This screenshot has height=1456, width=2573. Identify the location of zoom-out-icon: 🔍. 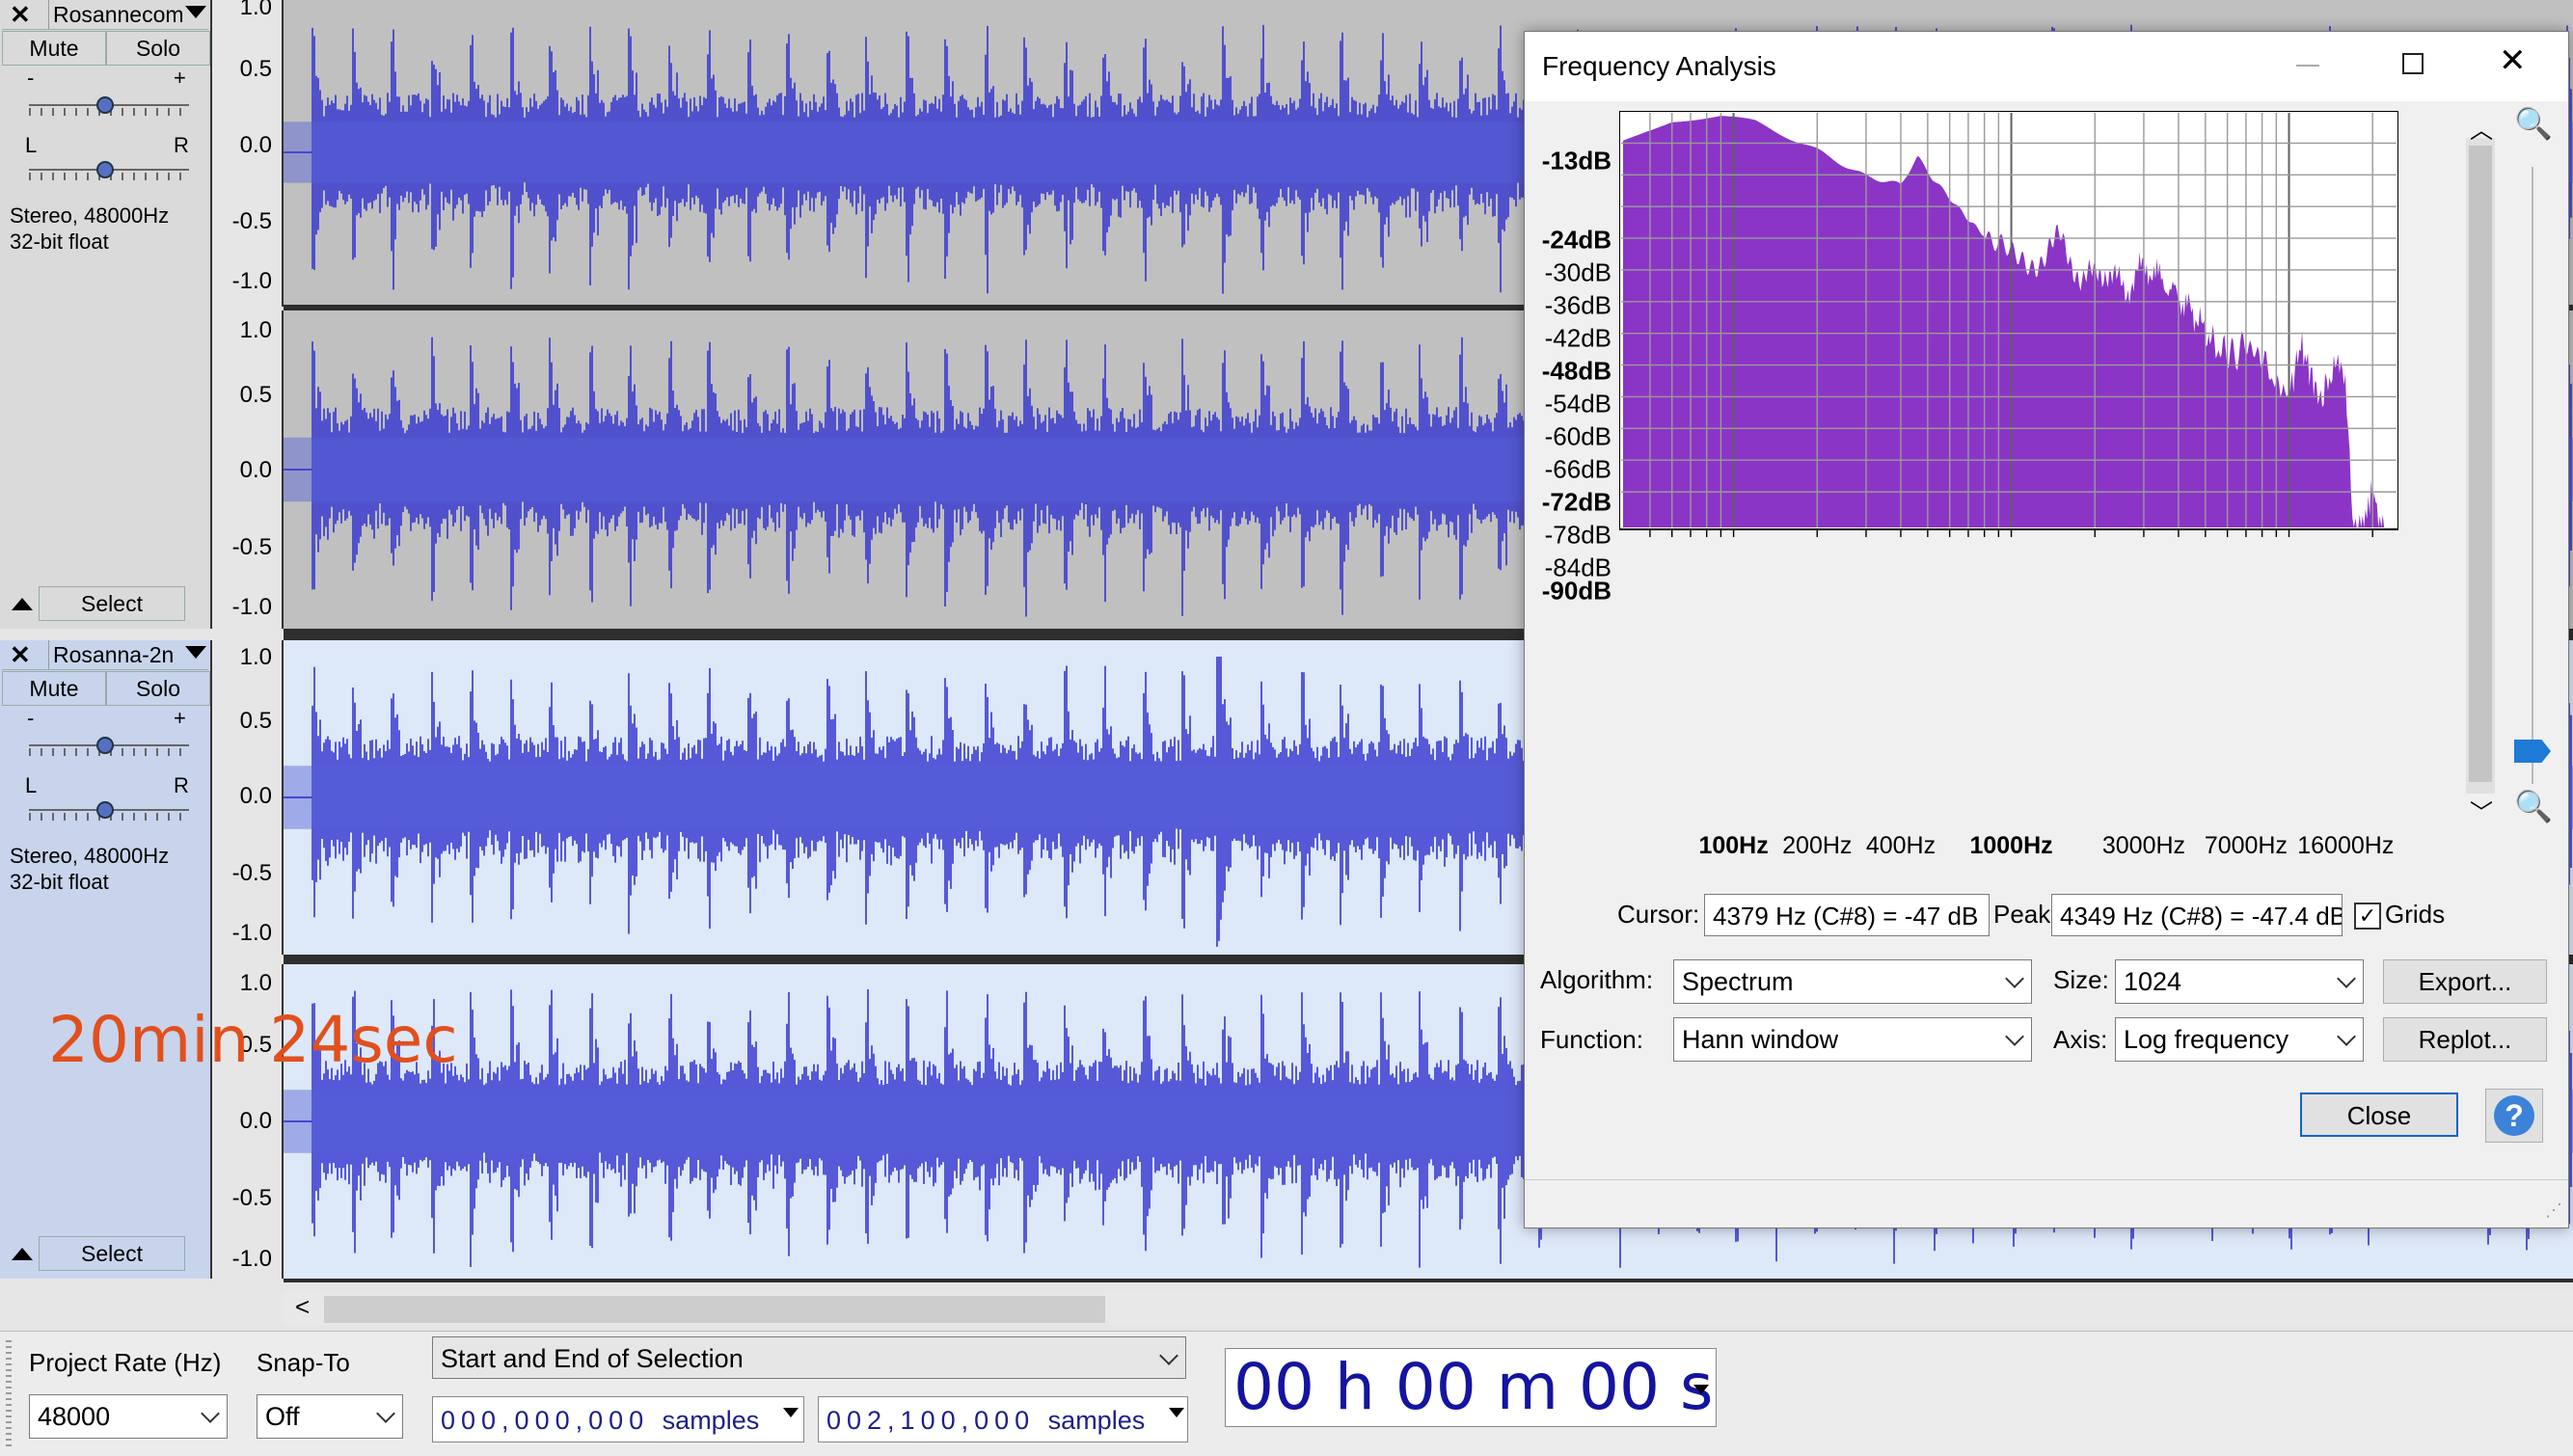
(2534, 806).